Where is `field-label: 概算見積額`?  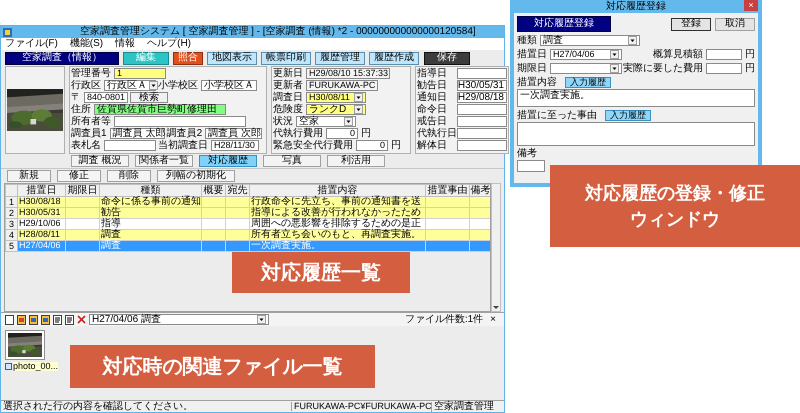 field-label: 概算見積額 is located at coordinates (678, 55).